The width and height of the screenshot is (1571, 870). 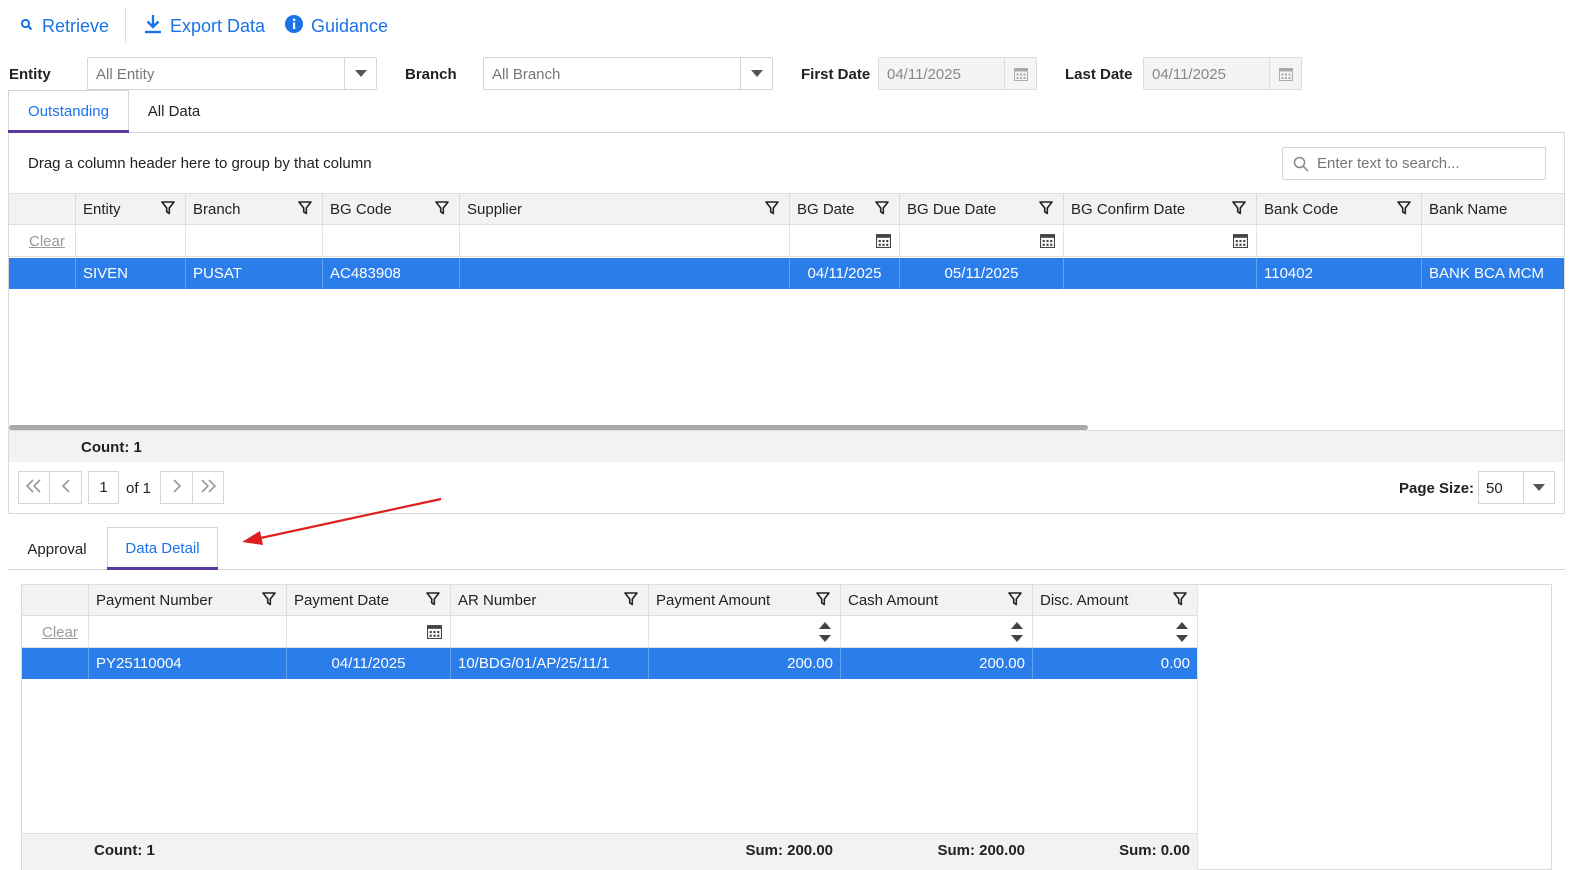 I want to click on filter-cell-ar-number, so click(x=549, y=631).